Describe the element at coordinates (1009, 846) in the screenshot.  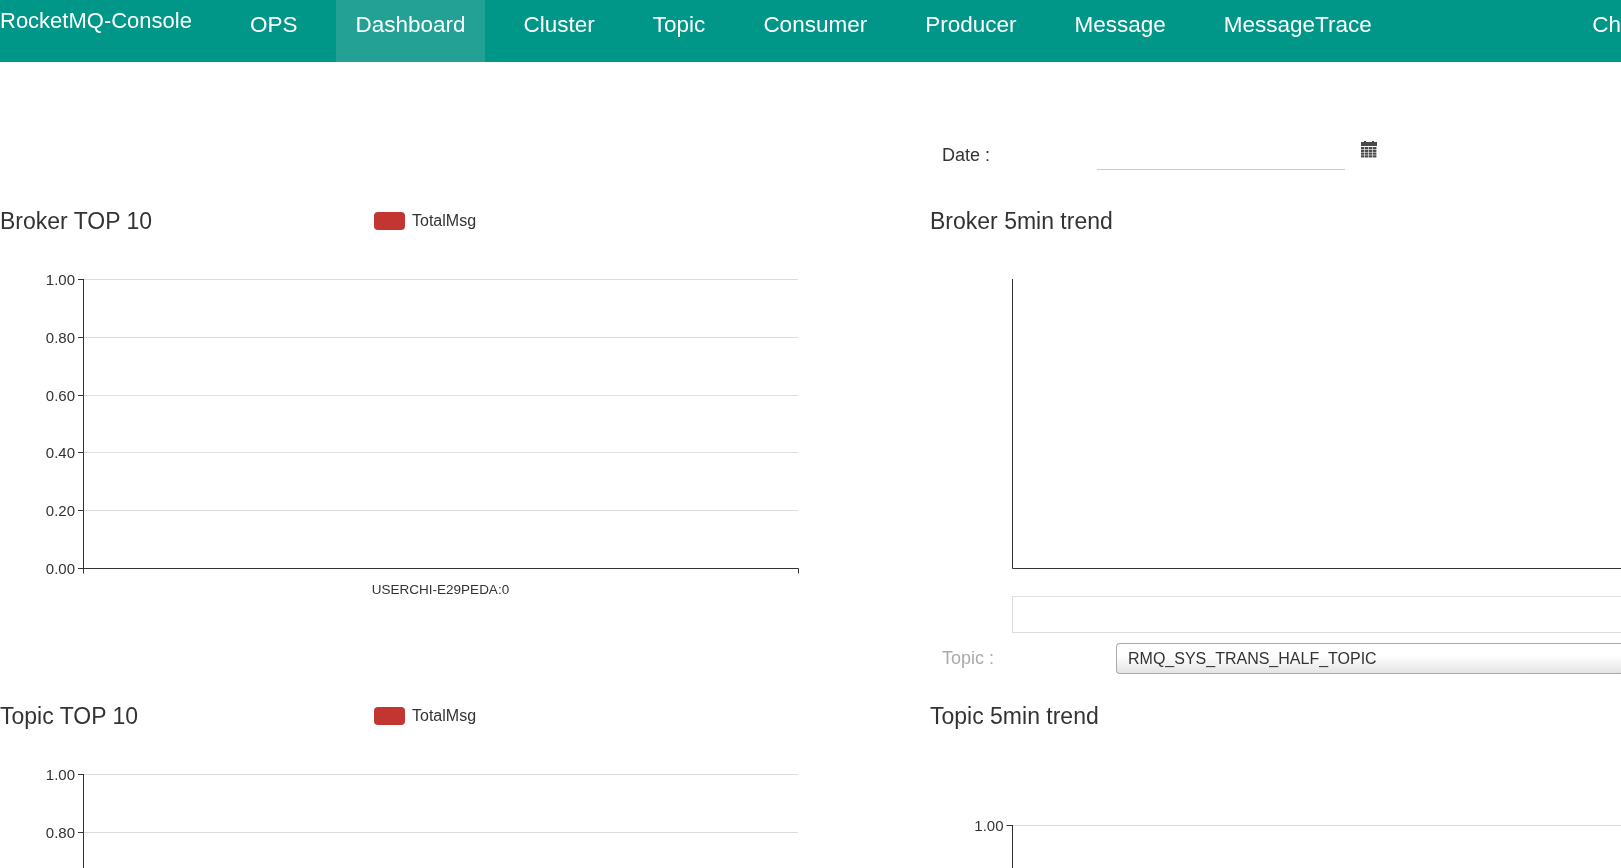
I see `y-axis` at that location.